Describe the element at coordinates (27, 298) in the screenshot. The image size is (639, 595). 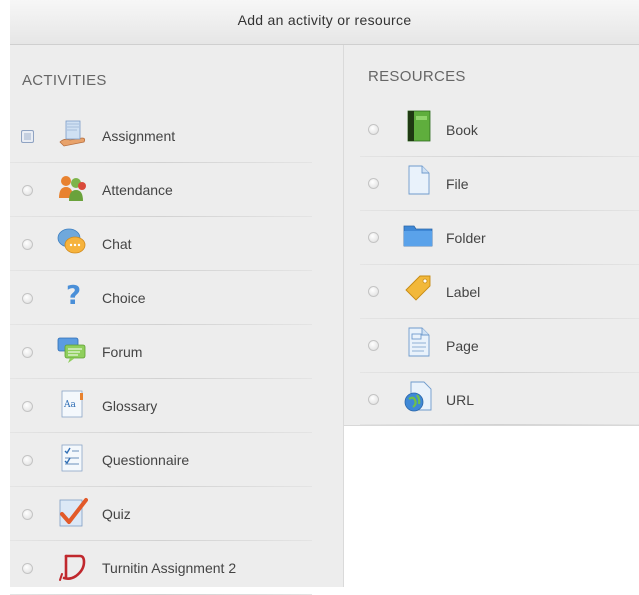
I see `choice-radio` at that location.